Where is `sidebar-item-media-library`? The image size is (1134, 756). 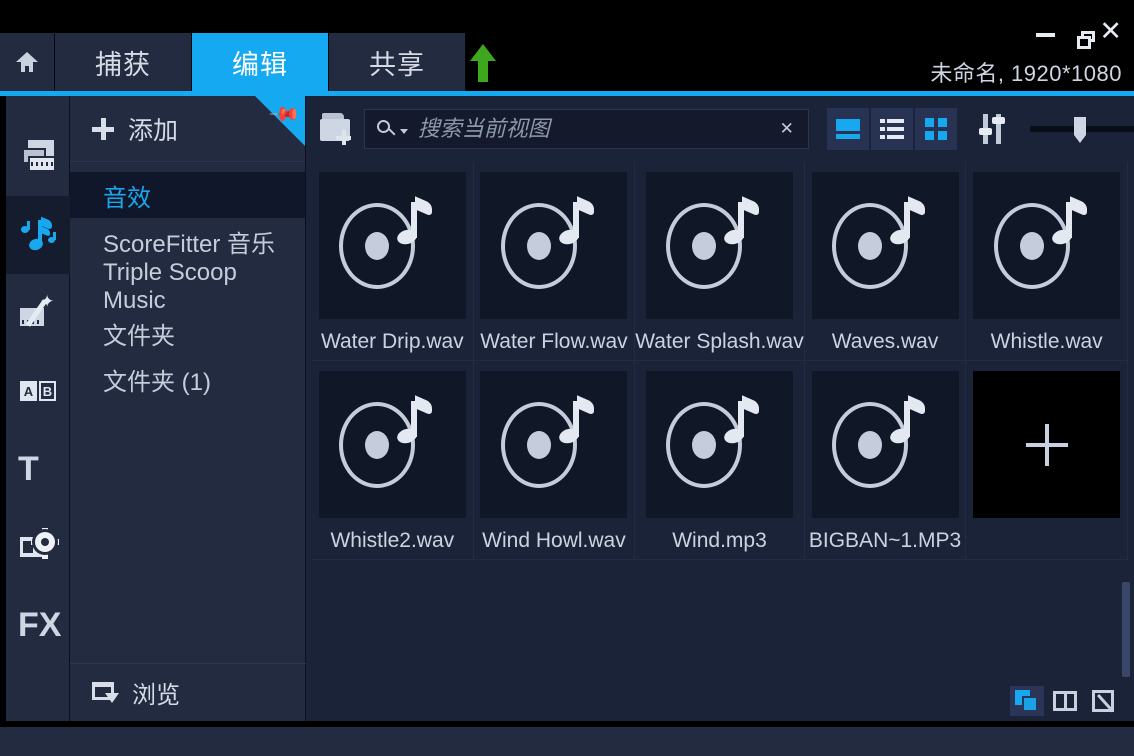
sidebar-item-media-library is located at coordinates (38, 157).